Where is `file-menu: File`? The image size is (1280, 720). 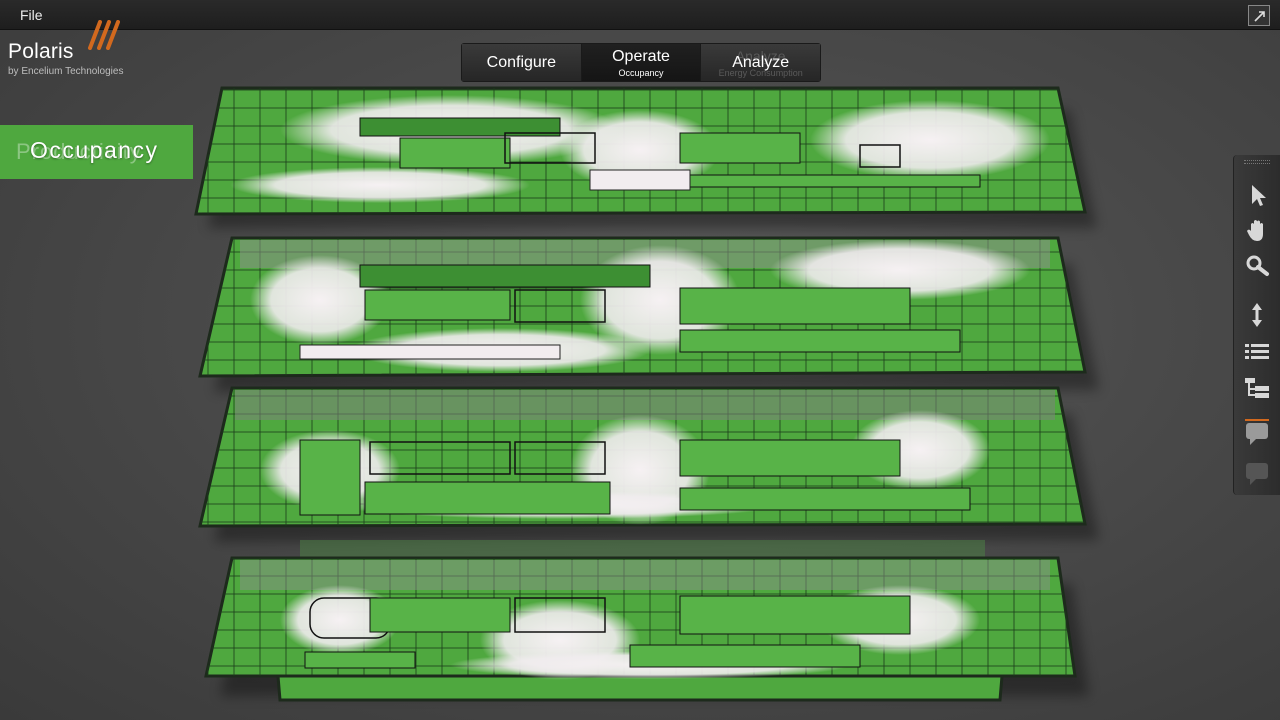
file-menu: File is located at coordinates (31, 15).